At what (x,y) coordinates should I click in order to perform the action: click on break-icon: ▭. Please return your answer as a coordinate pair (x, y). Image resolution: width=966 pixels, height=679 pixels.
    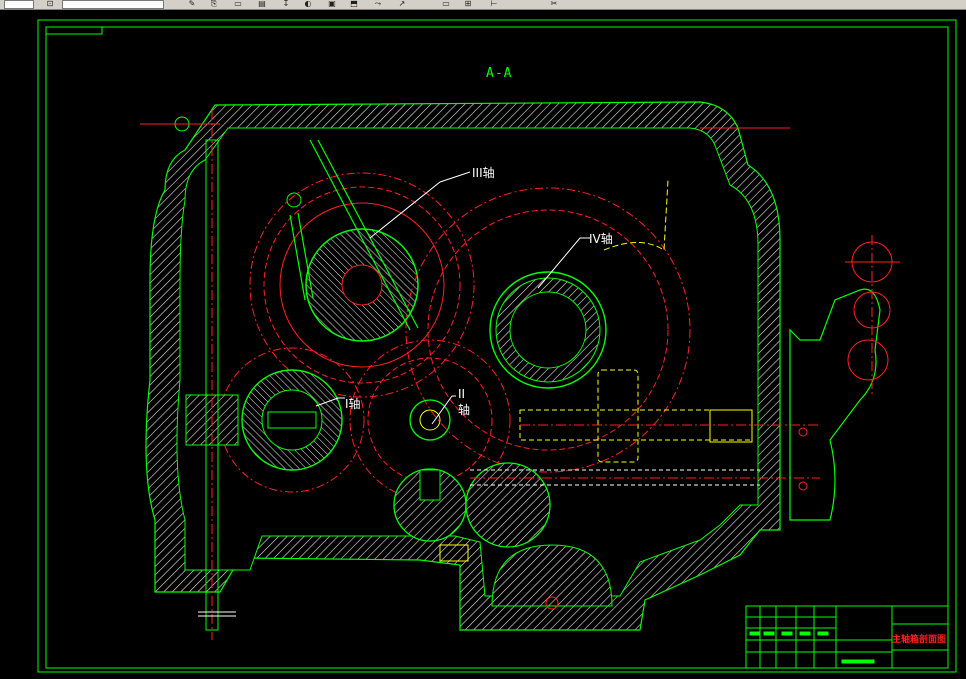
    Looking at the image, I should click on (446, 4).